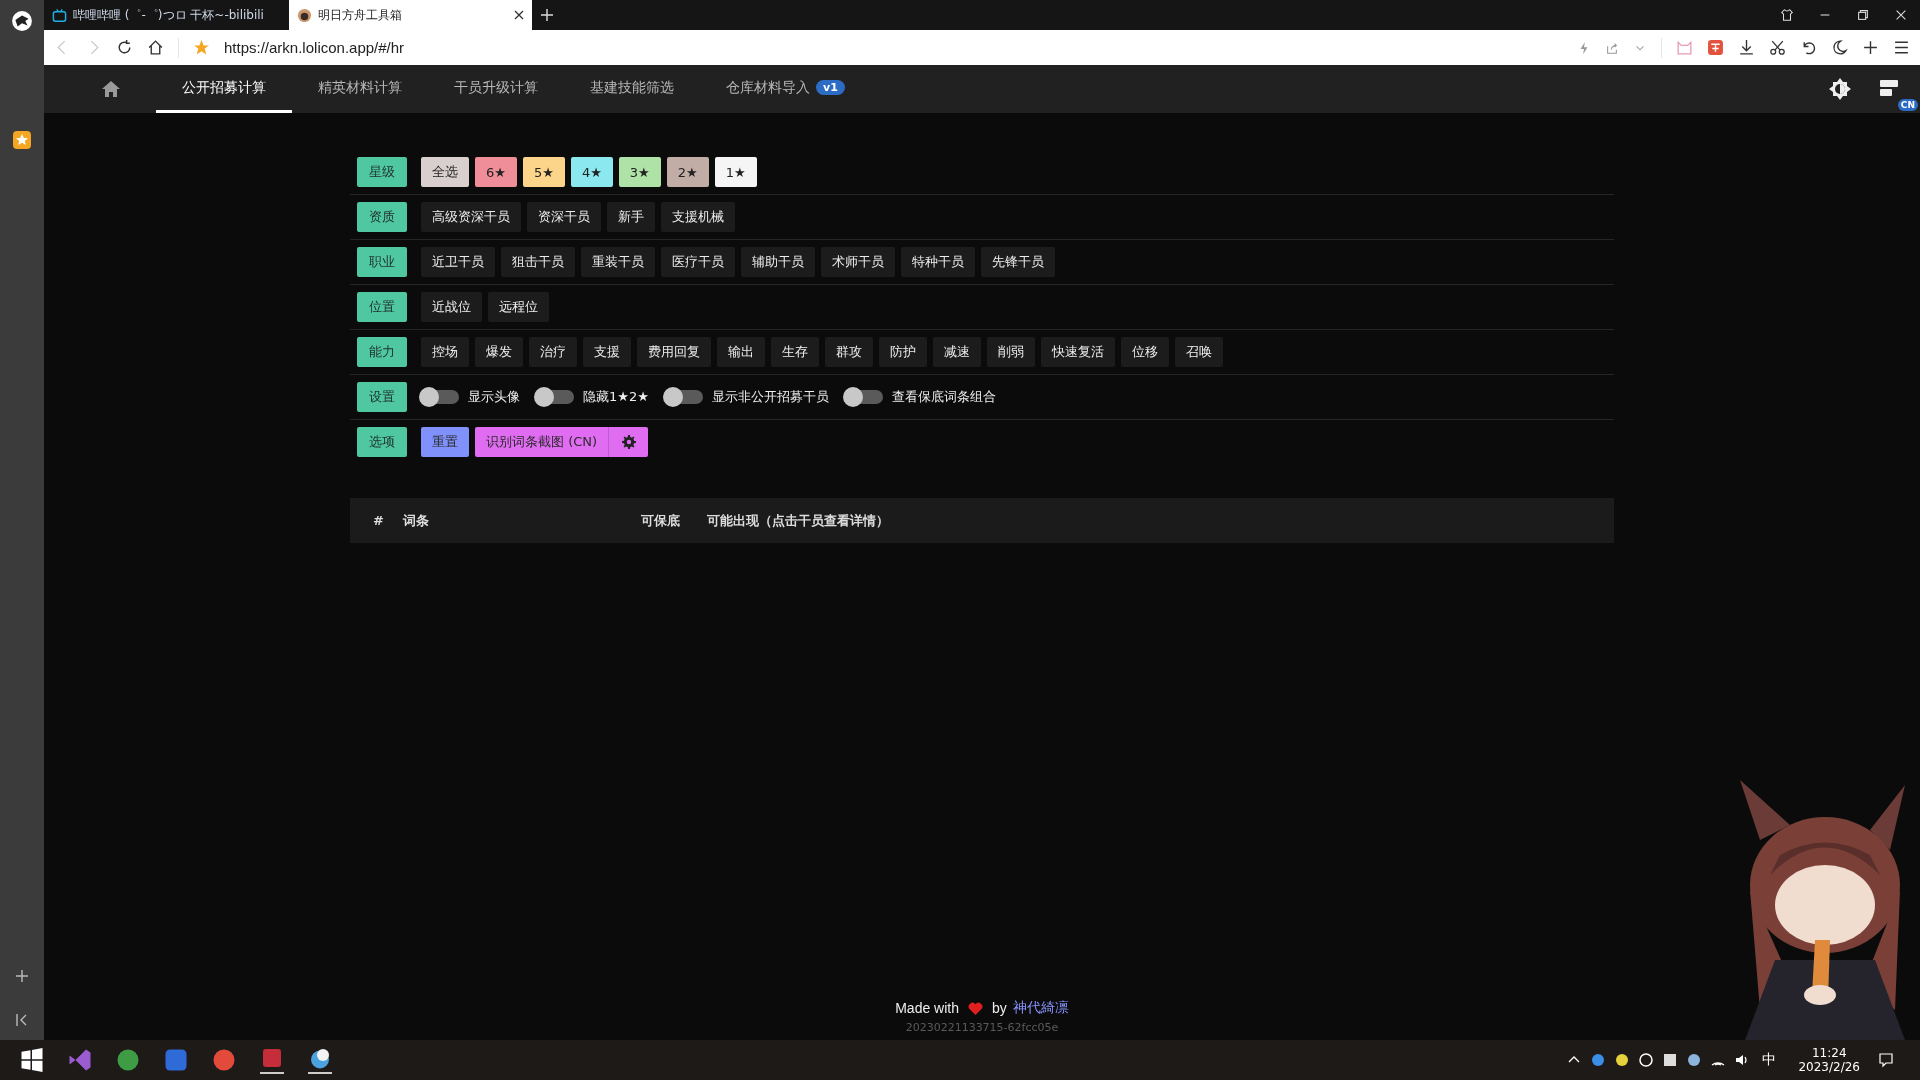 This screenshot has width=1920, height=1080. What do you see at coordinates (382, 262) in the screenshot?
I see `filter-label: 职业` at bounding box center [382, 262].